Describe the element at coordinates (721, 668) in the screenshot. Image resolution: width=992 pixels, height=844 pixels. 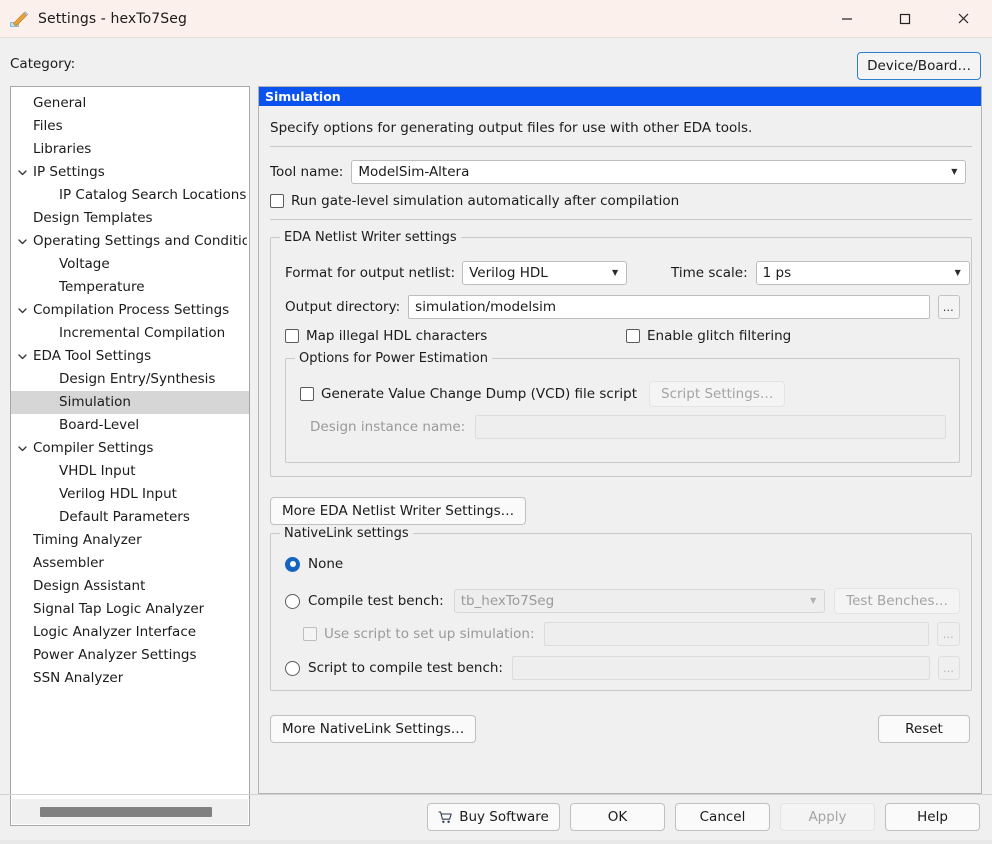
I see `script-compile-input` at that location.